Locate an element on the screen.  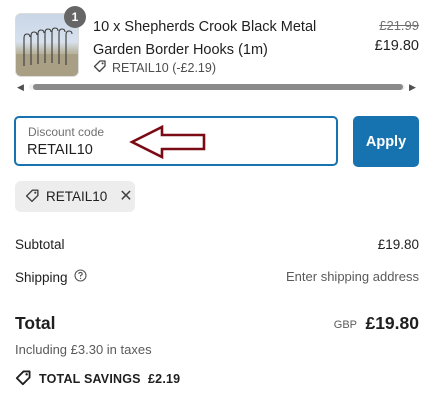
total-savings: TOTAL SAVINGS £2.19 is located at coordinates (97, 379).